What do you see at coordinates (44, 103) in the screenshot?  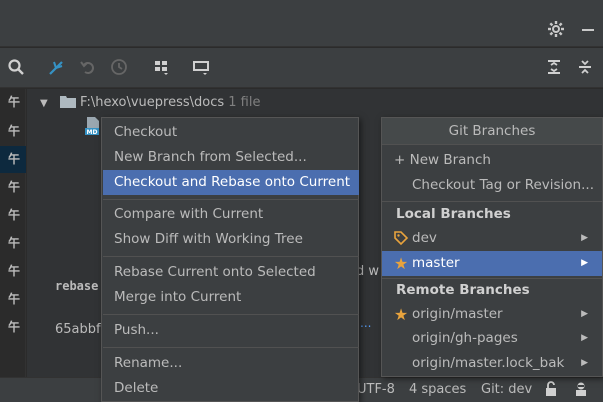 I see `expand-arrow-icon: ▼` at bounding box center [44, 103].